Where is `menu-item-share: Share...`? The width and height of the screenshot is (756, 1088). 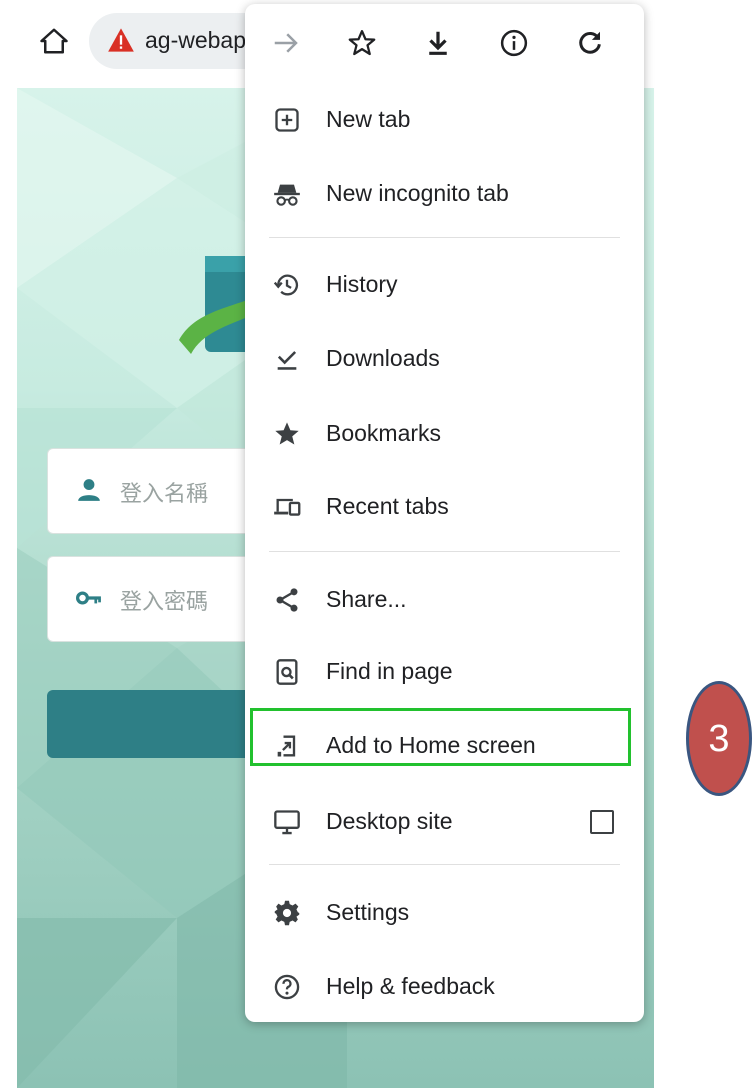 menu-item-share: Share... is located at coordinates (444, 600).